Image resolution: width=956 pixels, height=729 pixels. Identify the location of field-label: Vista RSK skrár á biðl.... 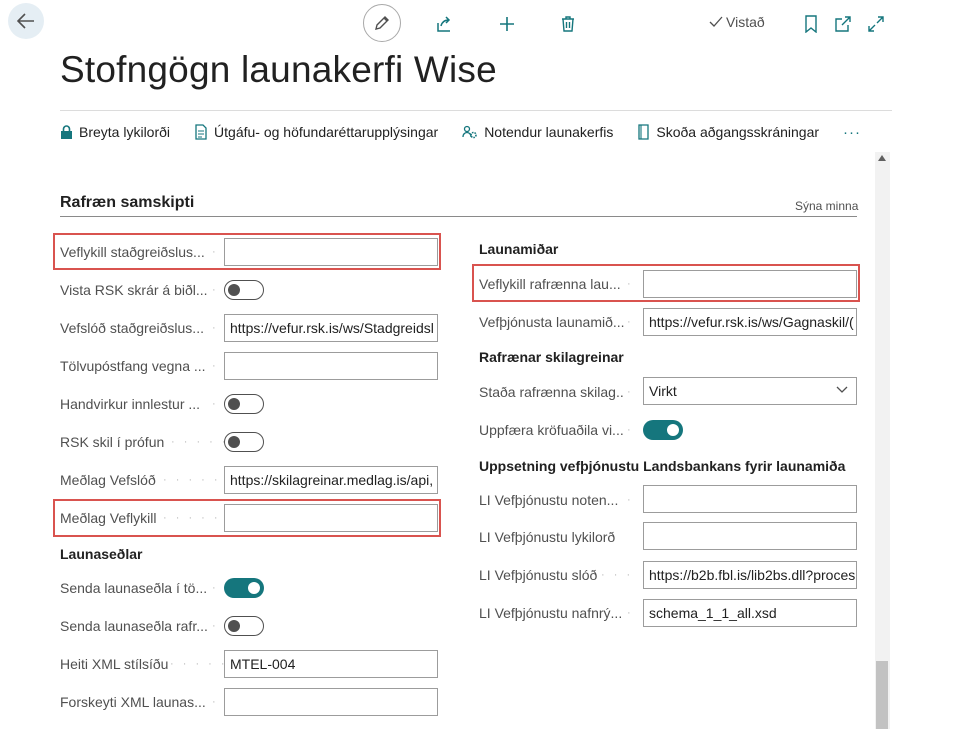
(134, 290).